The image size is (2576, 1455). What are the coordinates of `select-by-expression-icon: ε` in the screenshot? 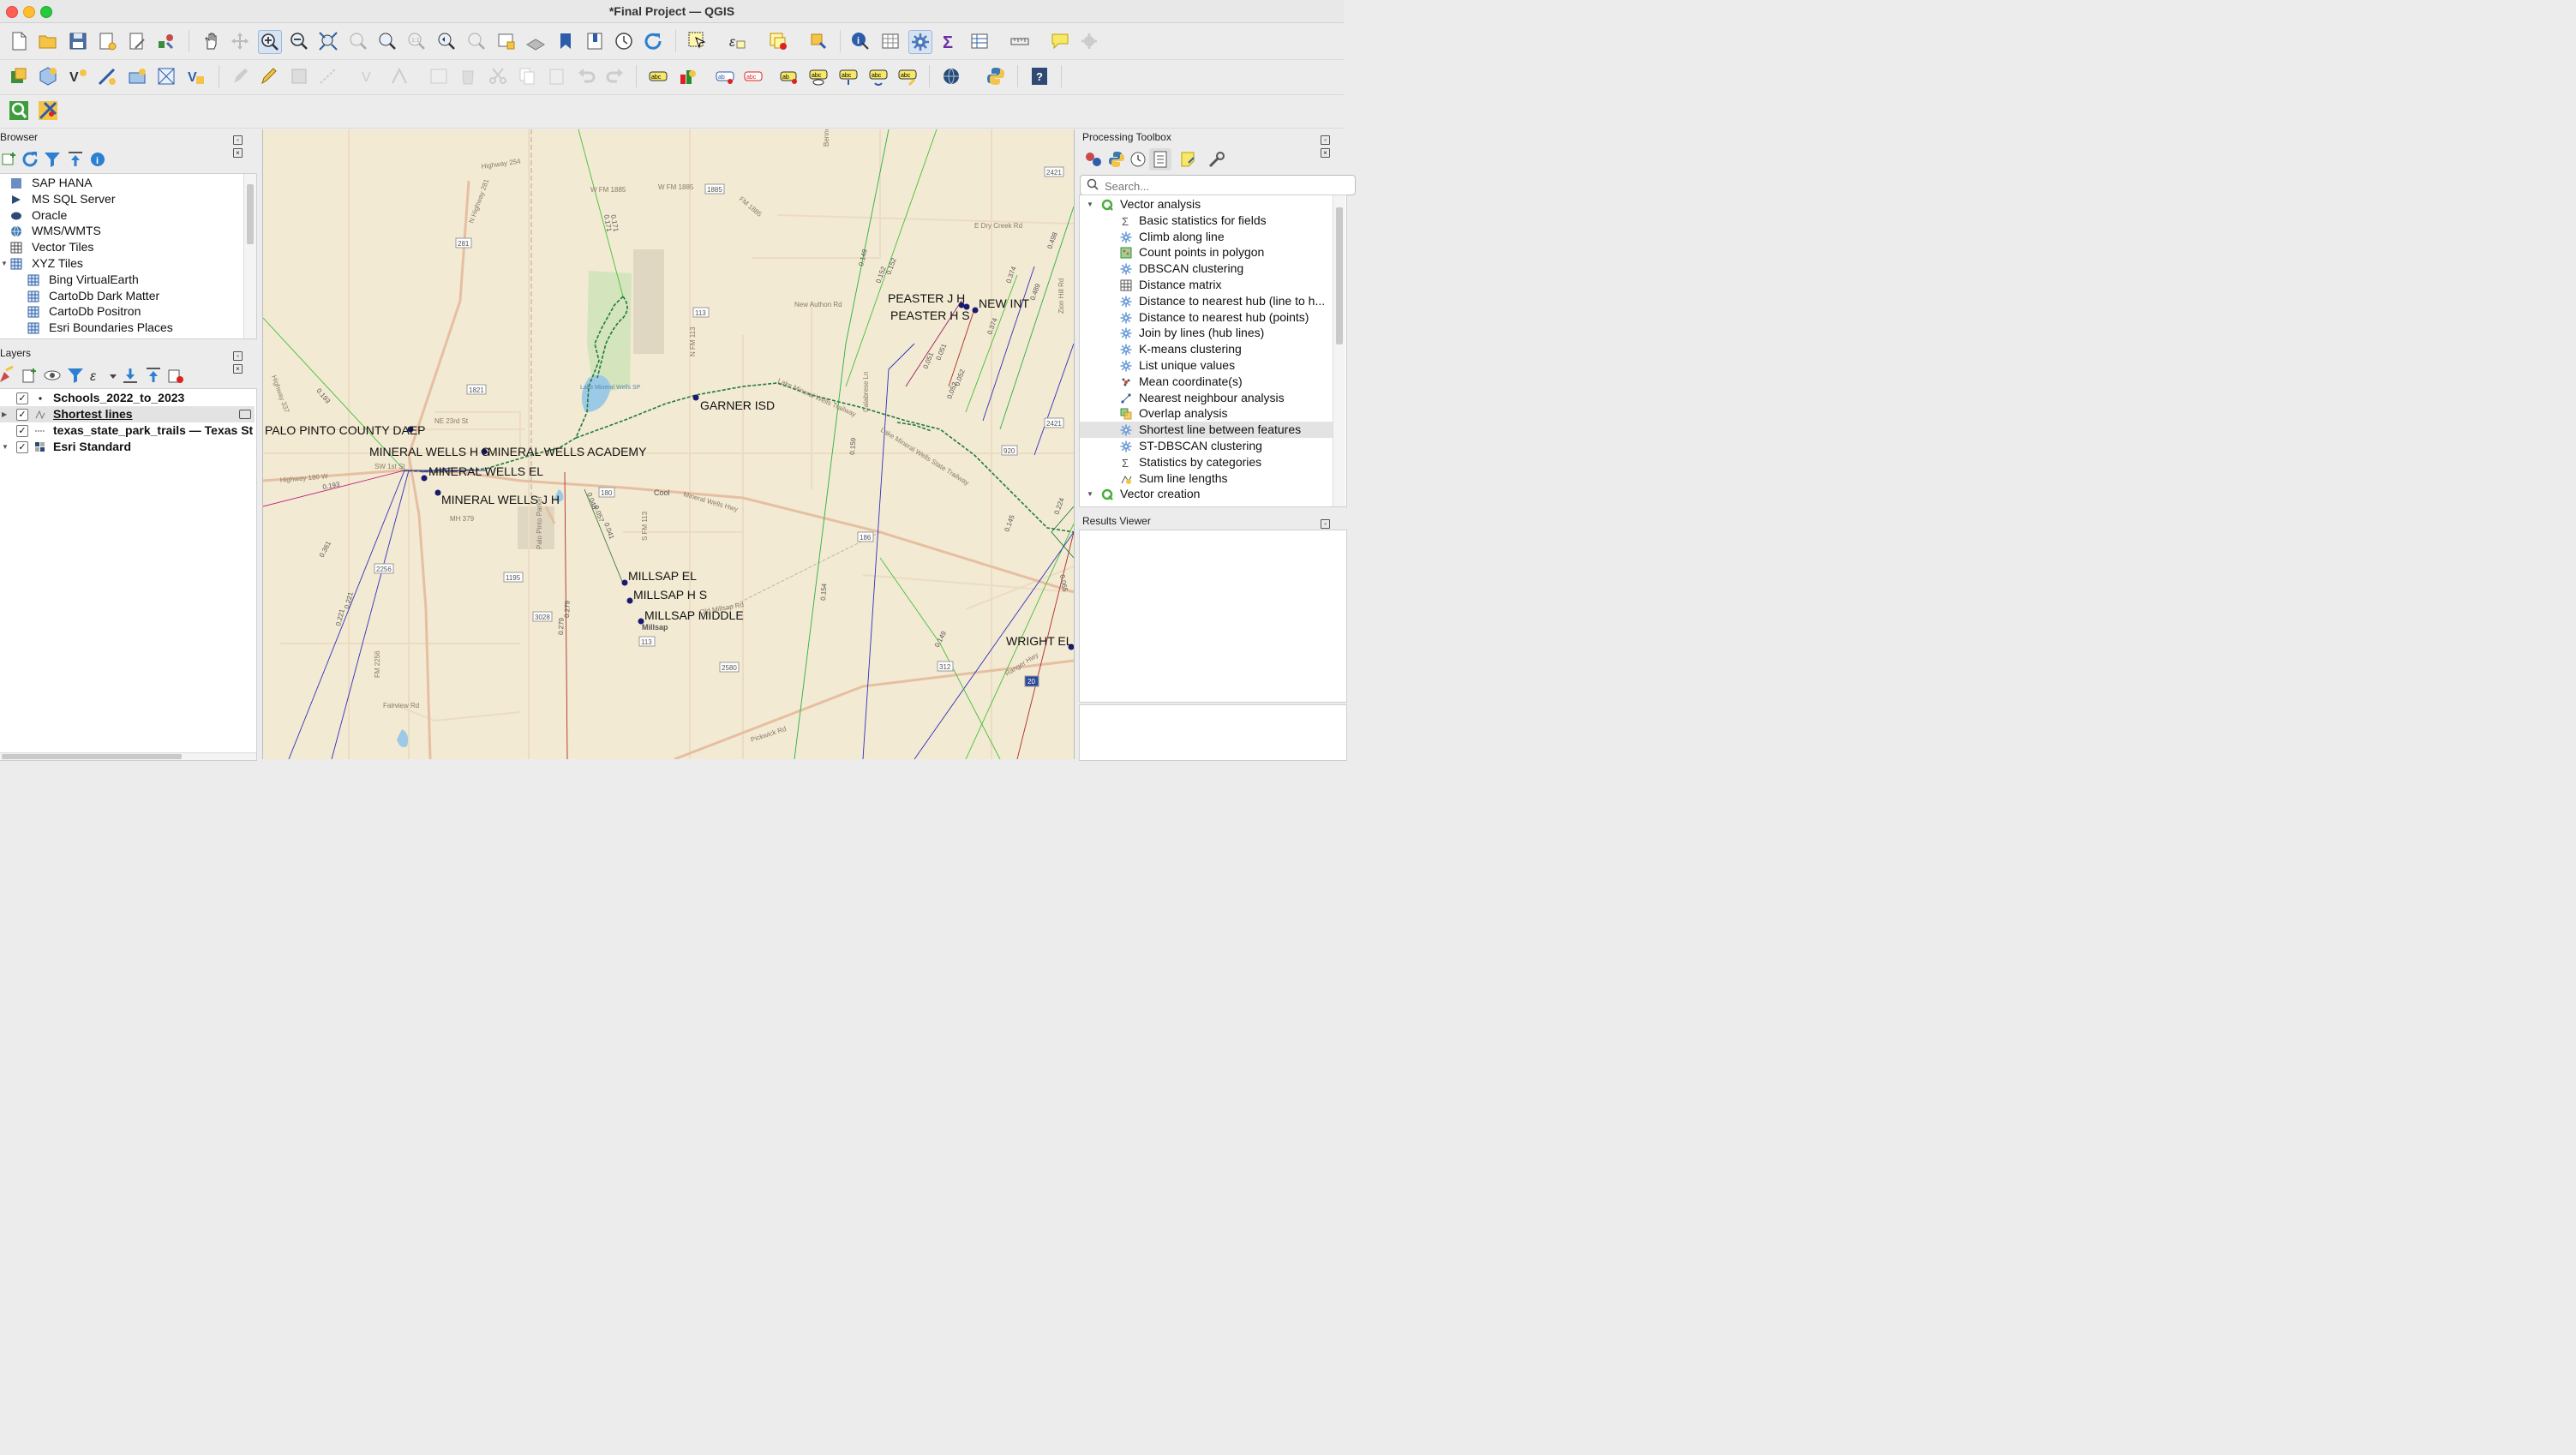 It's located at (737, 41).